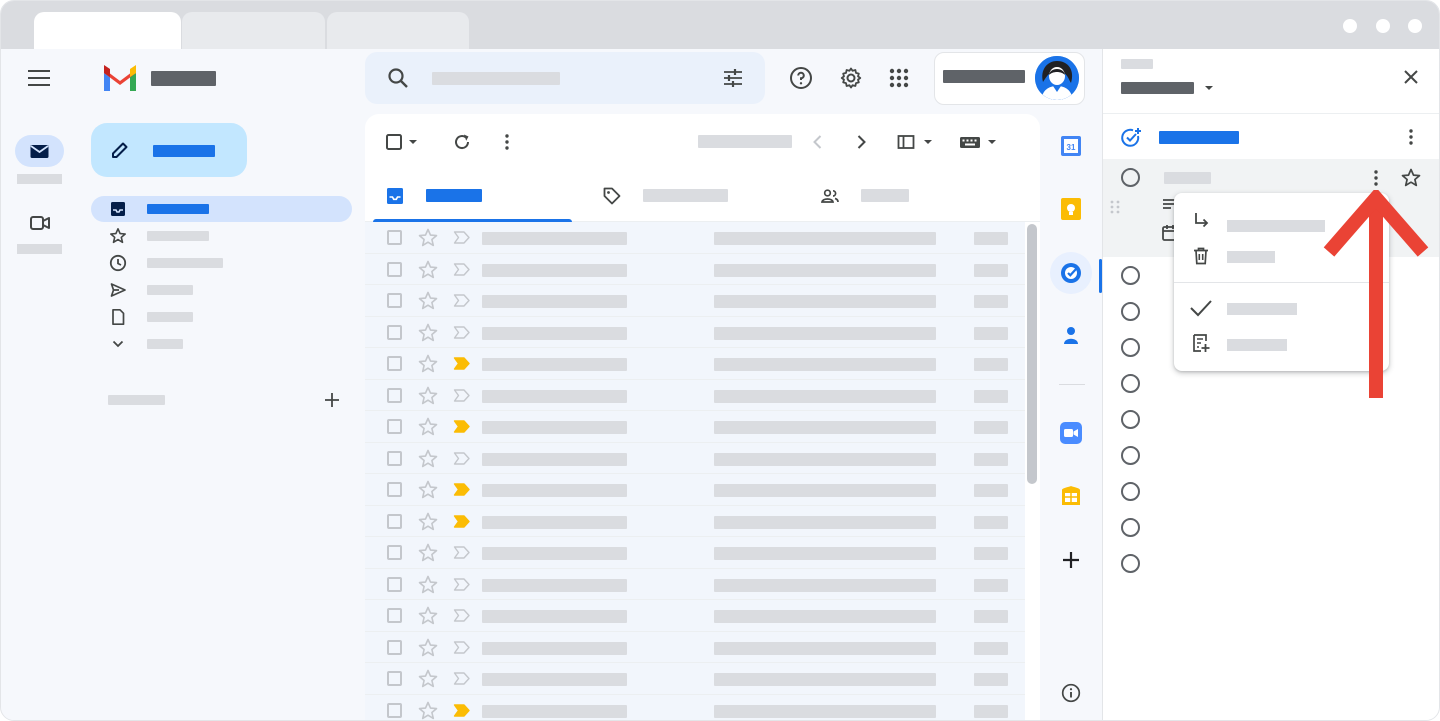 This screenshot has width=1440, height=721. I want to click on account-chip, so click(1009, 78).